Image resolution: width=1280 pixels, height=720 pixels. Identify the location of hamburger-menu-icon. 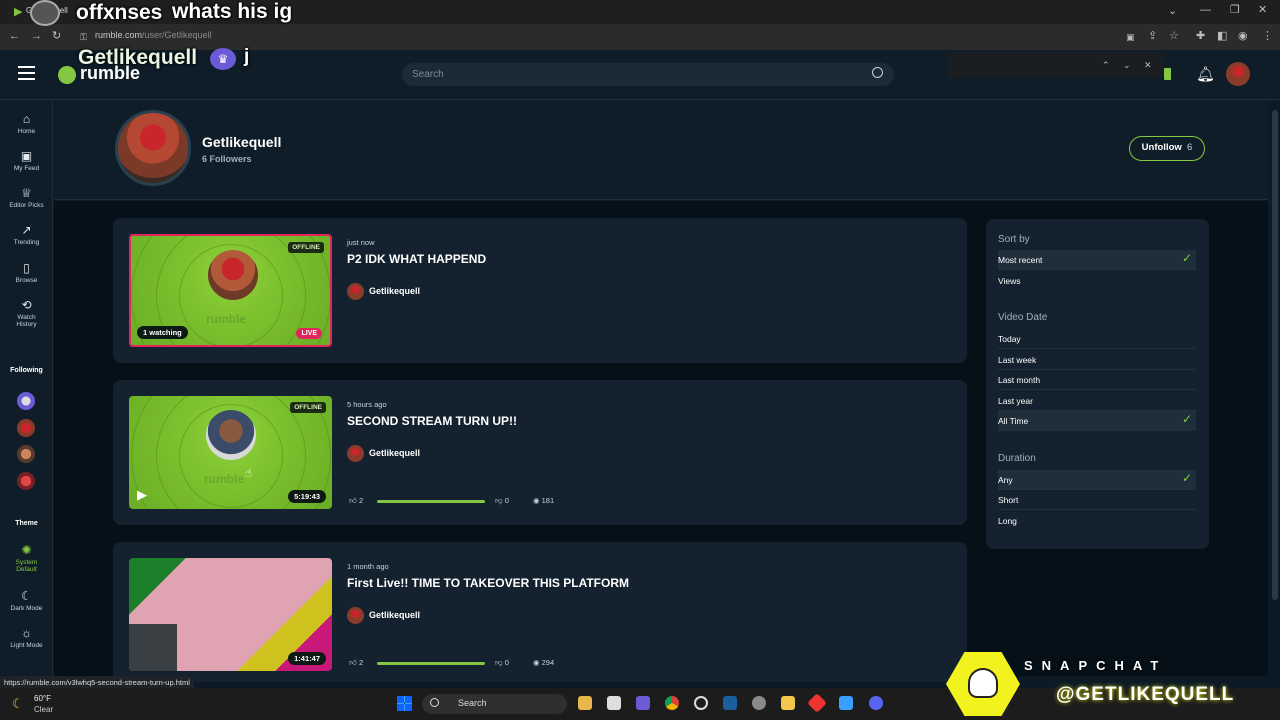
(26, 73).